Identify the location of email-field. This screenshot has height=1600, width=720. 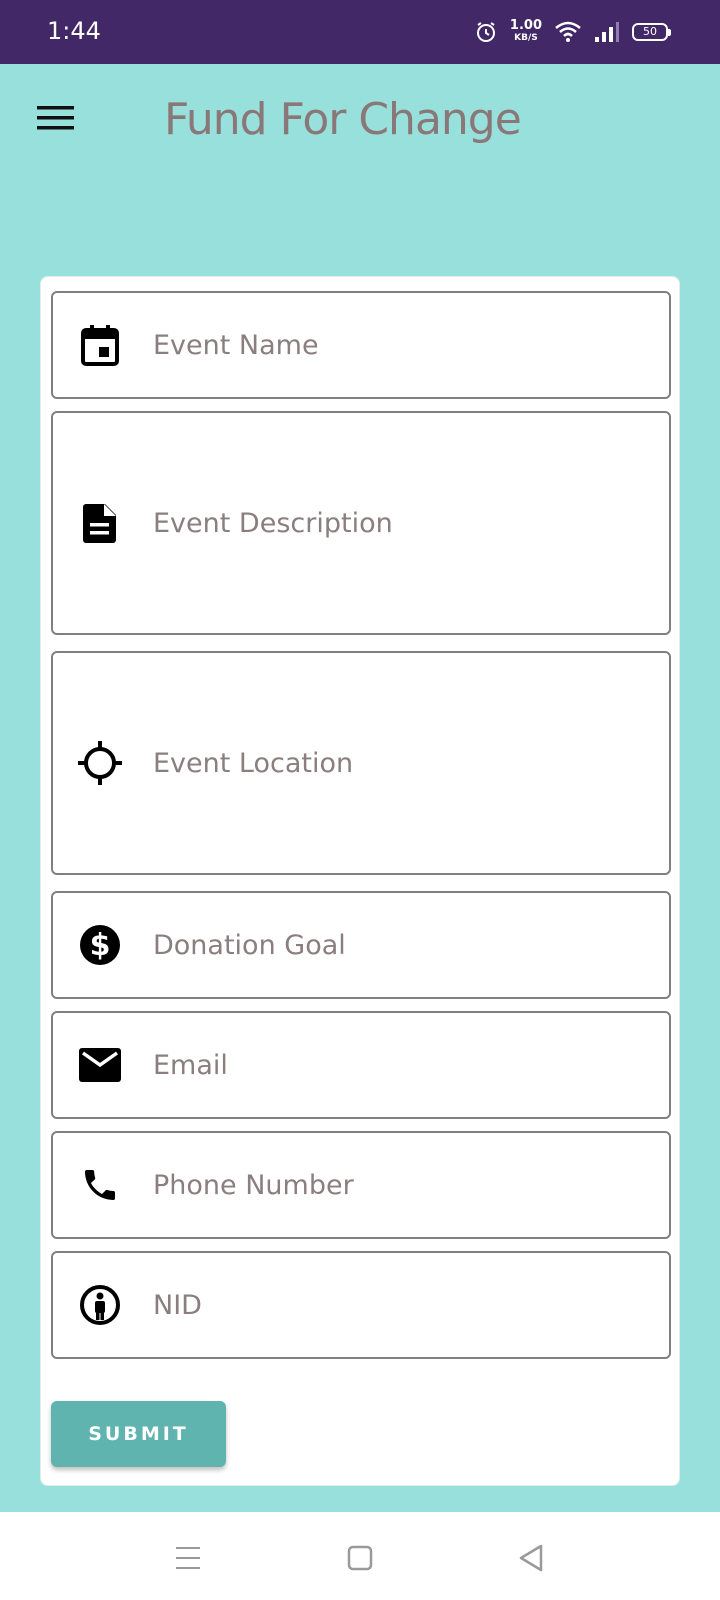
(361, 1065).